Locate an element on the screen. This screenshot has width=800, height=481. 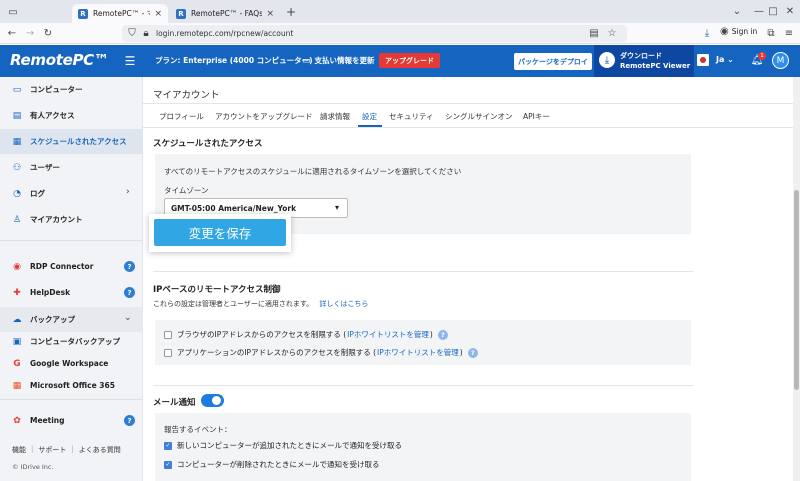
sign-in-button: ◉ Sign in is located at coordinates (738, 31).